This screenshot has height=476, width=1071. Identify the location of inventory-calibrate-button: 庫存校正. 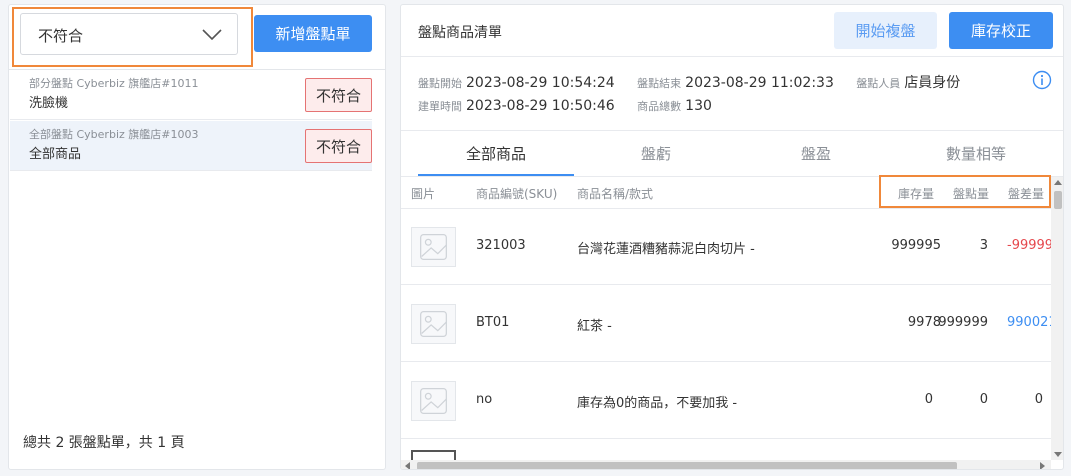
(1001, 30).